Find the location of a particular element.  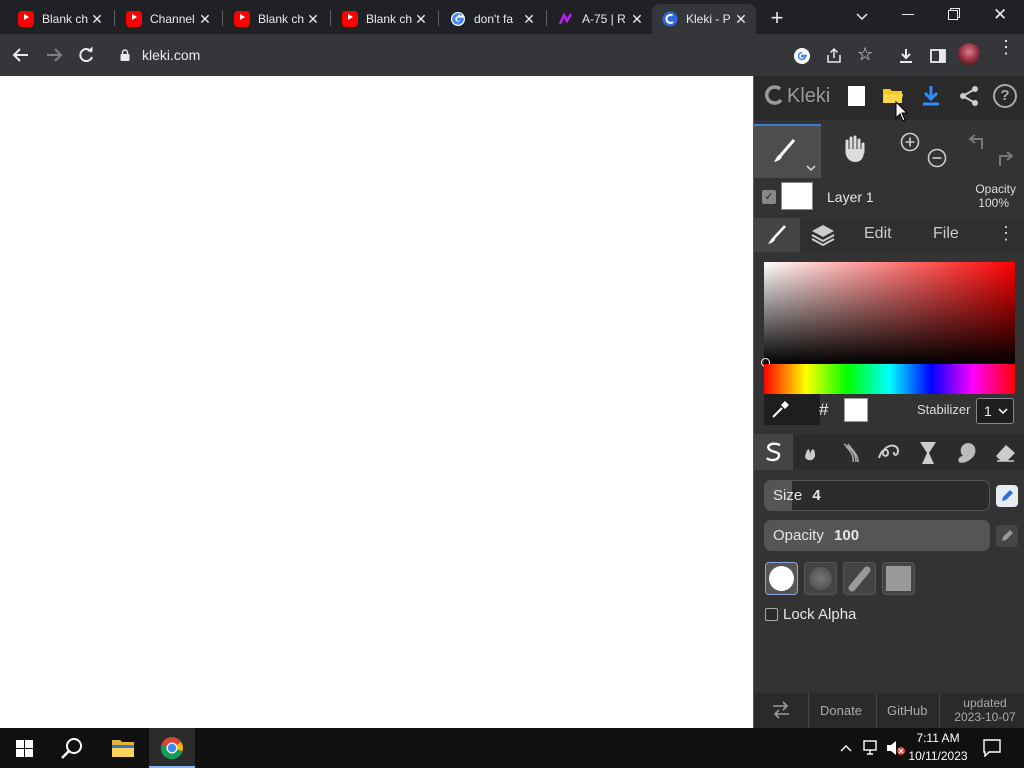

new-image-icon is located at coordinates (856, 96).